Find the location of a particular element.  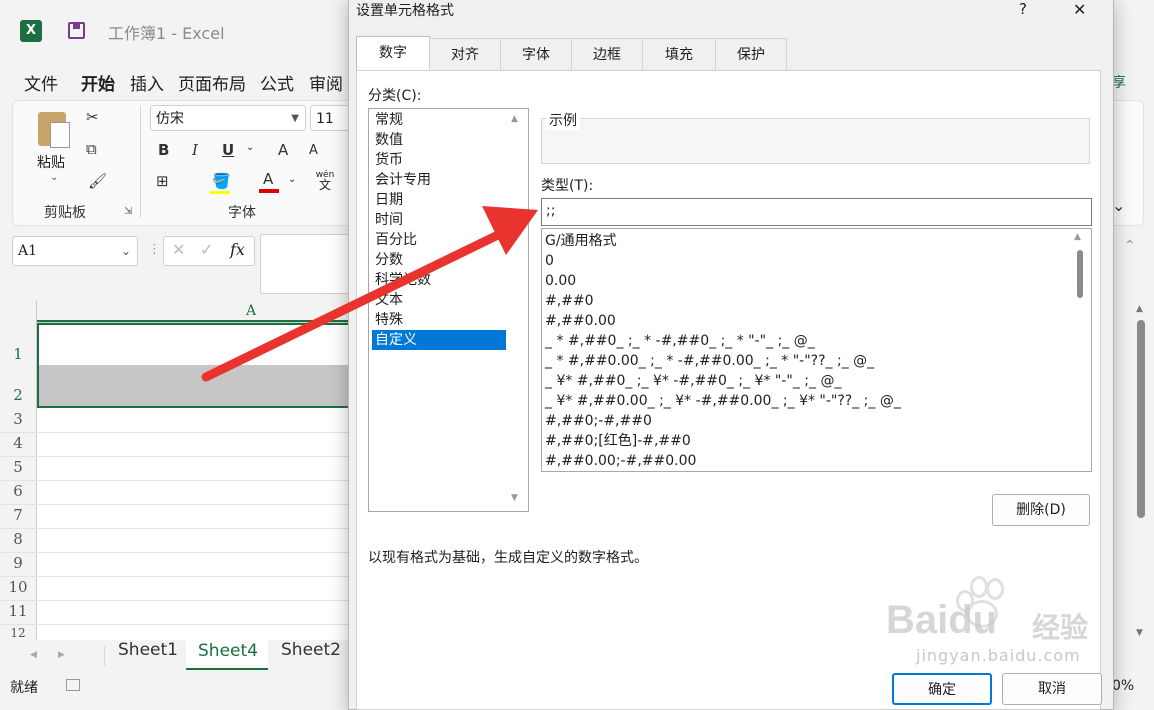

format-item: #,##0;[红色]-#,##0 is located at coordinates (618, 441).